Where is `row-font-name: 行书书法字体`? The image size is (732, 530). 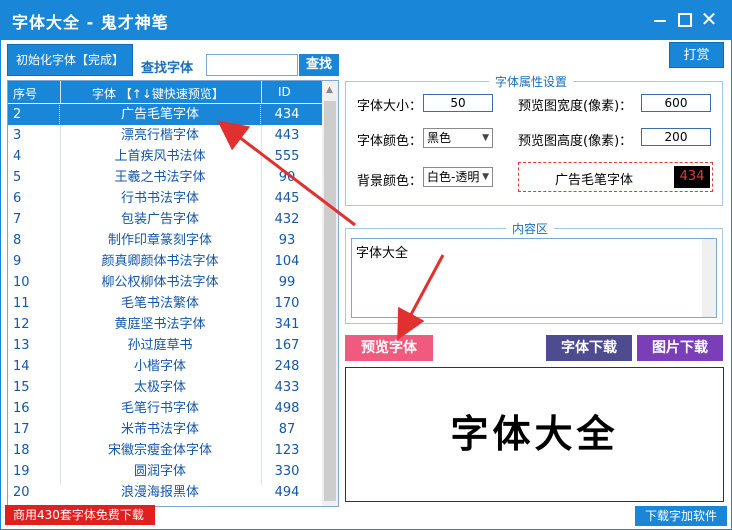
row-font-name: 行书书法字体 is located at coordinates (159, 198).